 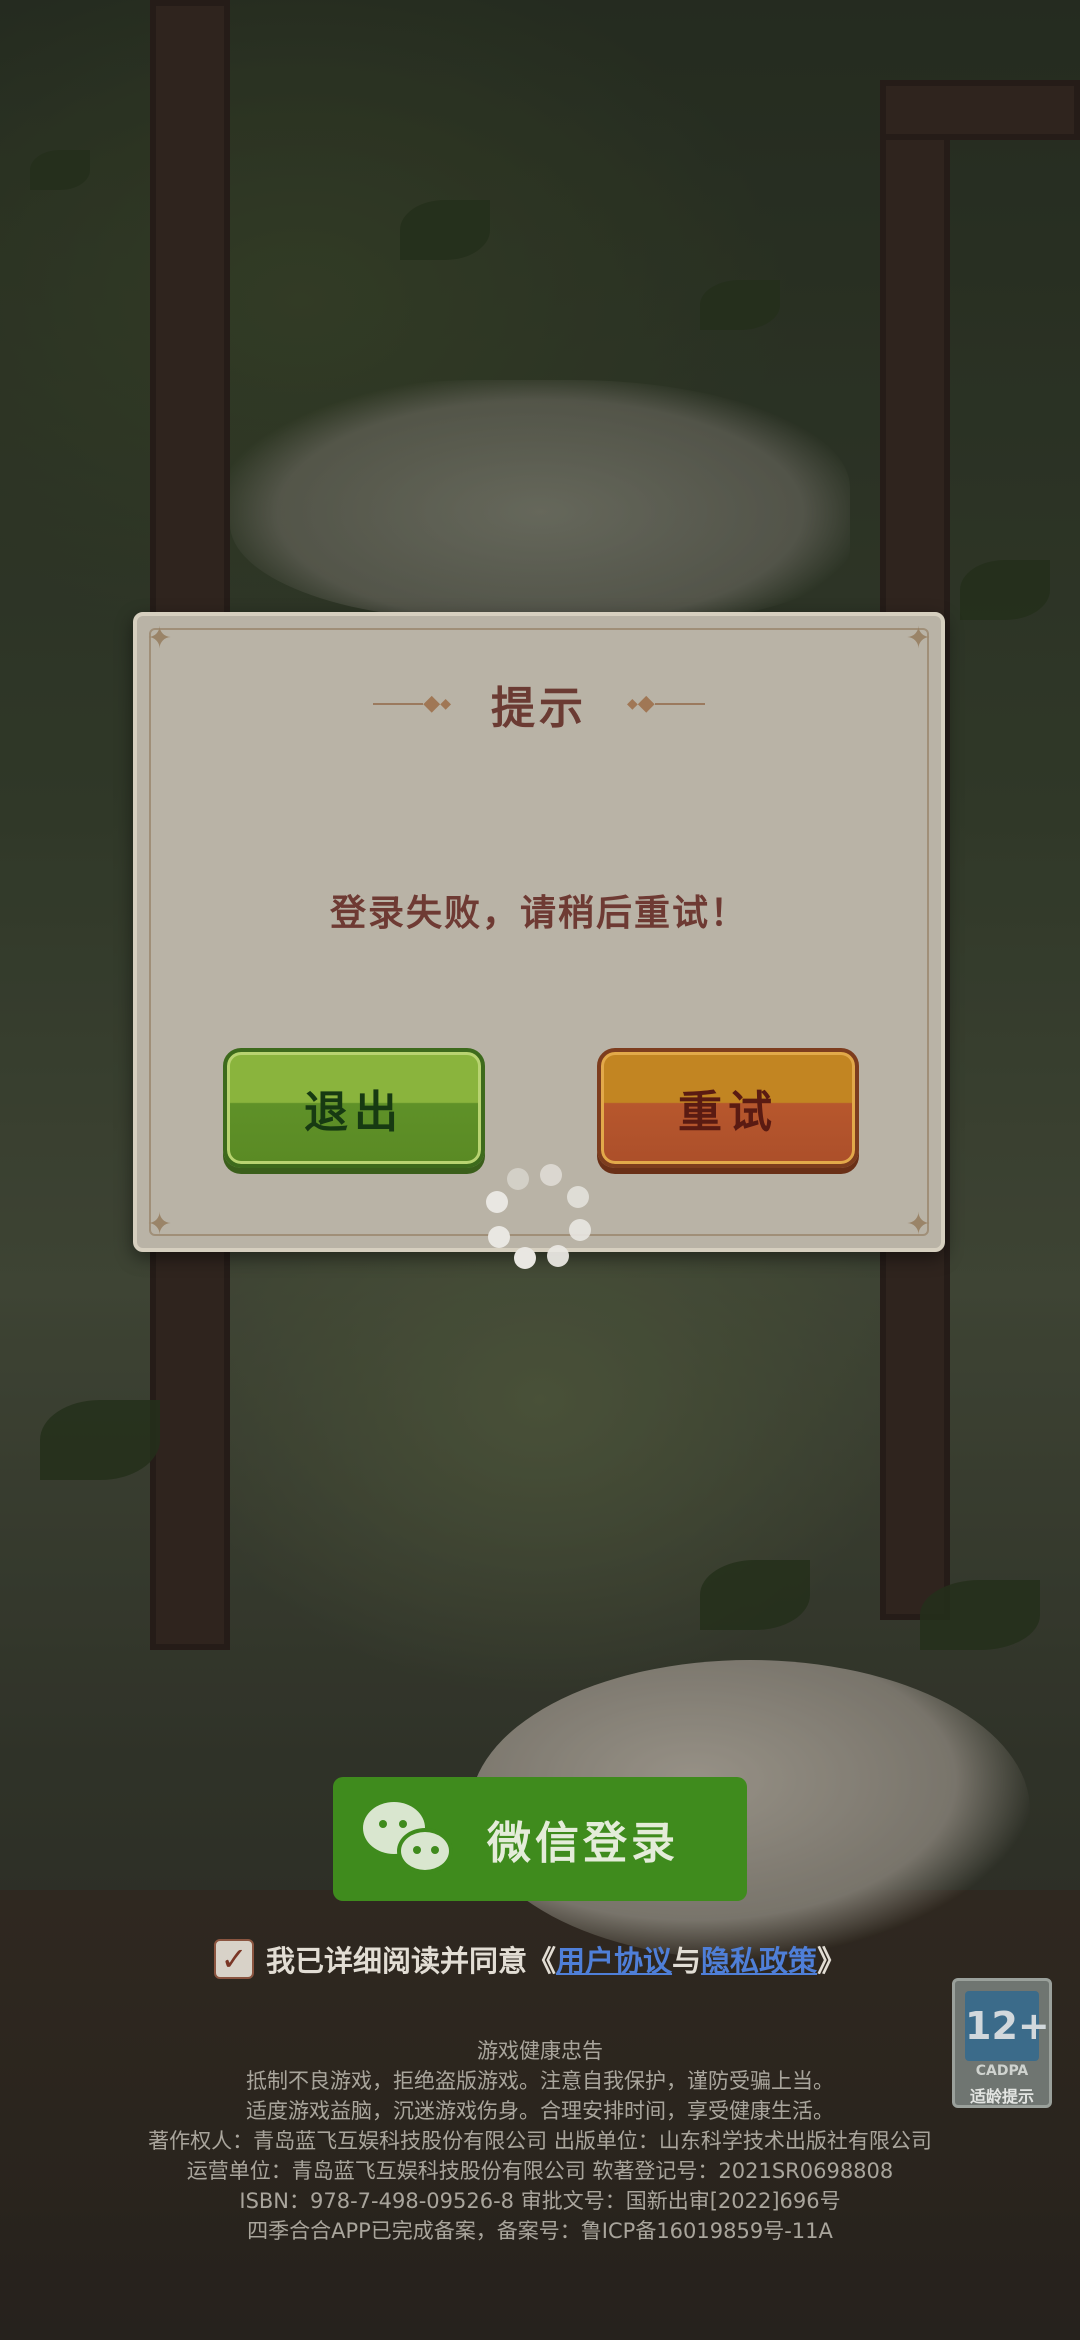 I want to click on footer-line: 游戏健康忠告, so click(x=540, y=2051).